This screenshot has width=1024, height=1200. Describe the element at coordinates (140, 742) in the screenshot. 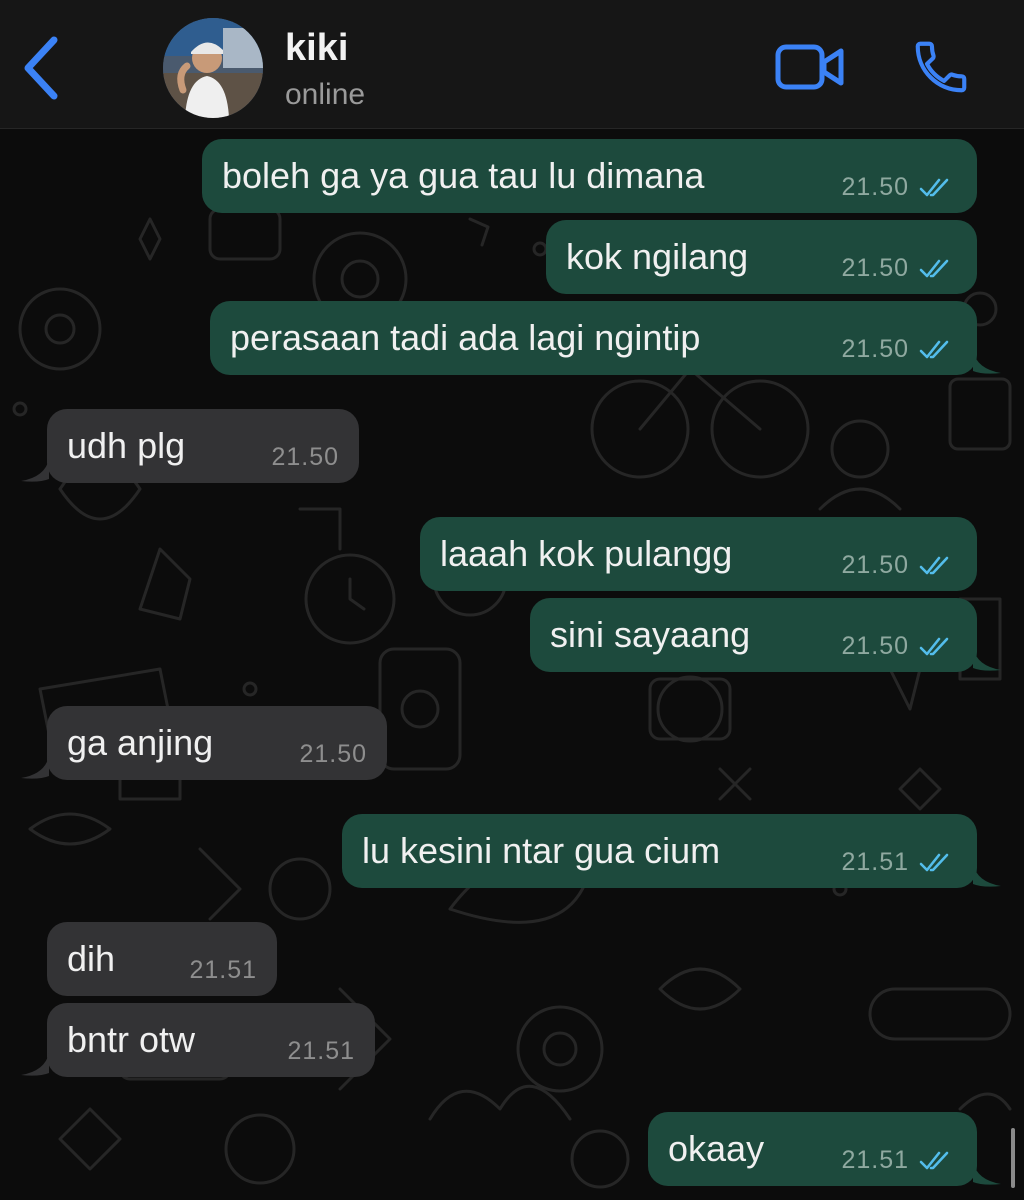

I see `message-text: ga anjing` at that location.